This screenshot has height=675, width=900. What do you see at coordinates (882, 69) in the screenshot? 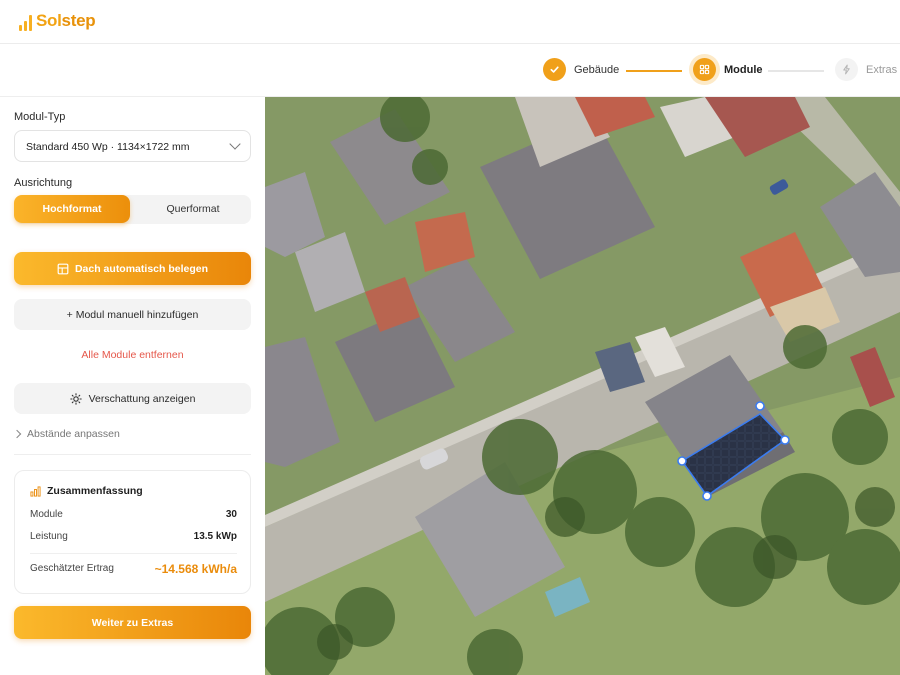
I see `step-label: Extras` at bounding box center [882, 69].